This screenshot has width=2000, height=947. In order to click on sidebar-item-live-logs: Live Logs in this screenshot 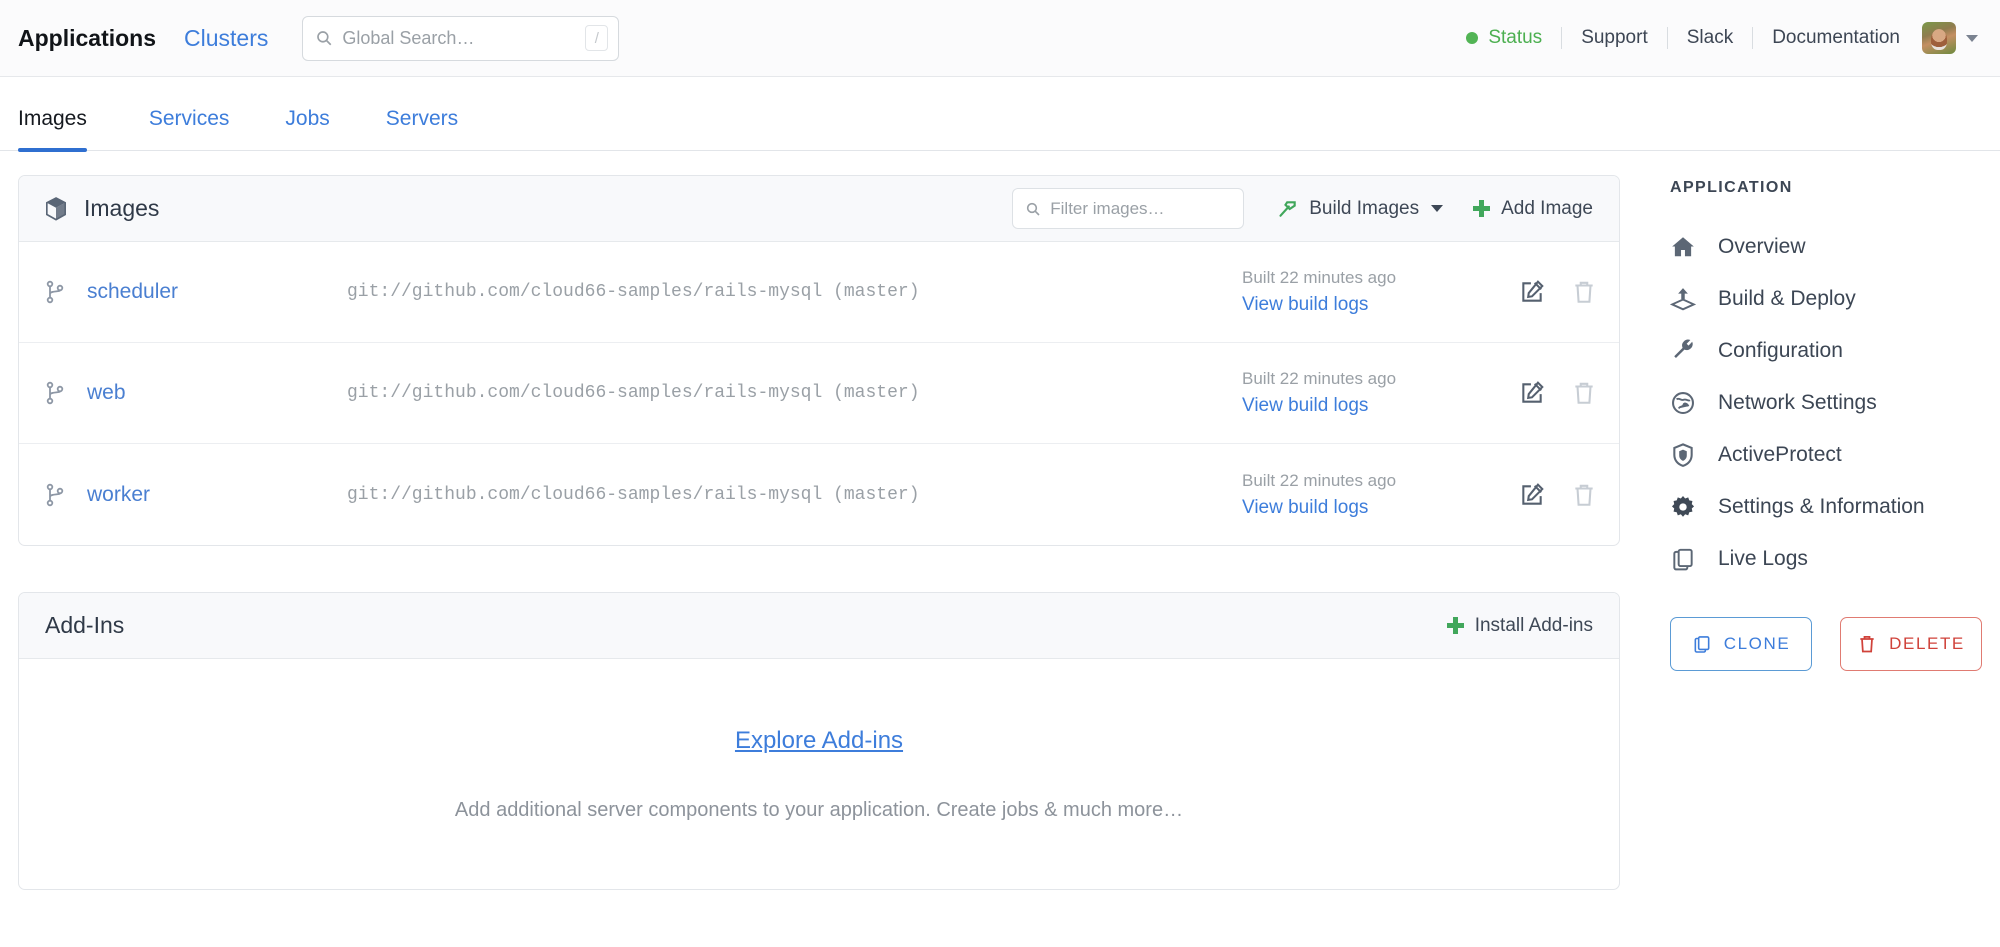, I will do `click(1828, 559)`.